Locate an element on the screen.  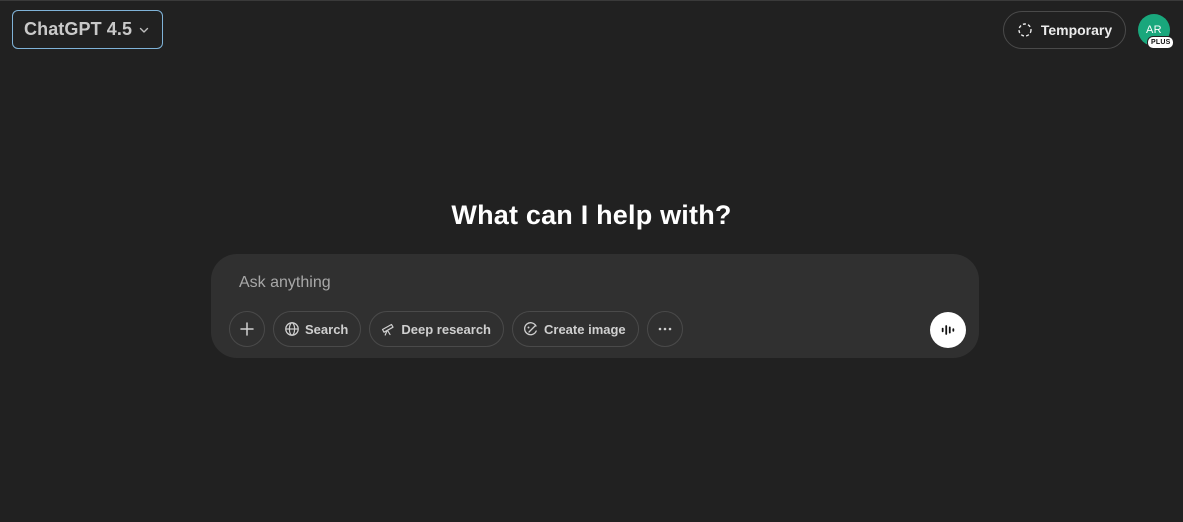
chevron-down-icon is located at coordinates (144, 30).